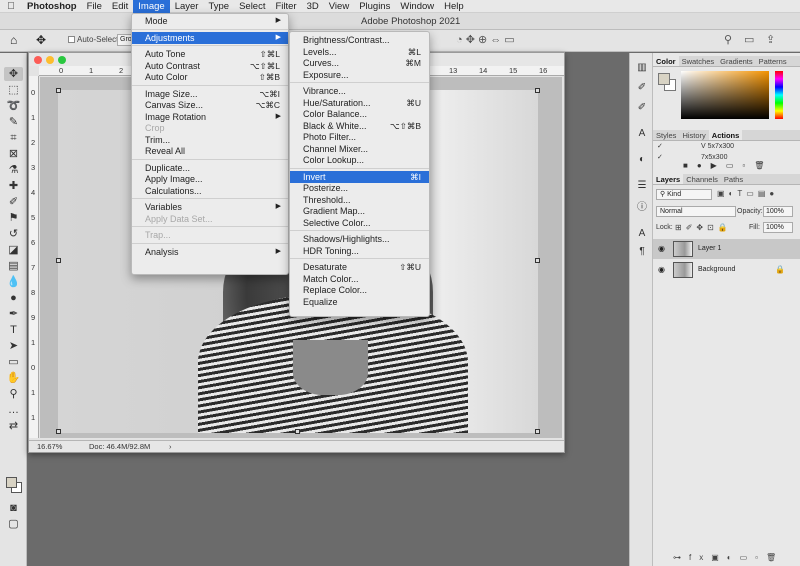  I want to click on image-menu-item-auto-contrast: Auto Contrast ⌥⇧⌘L, so click(210, 66).